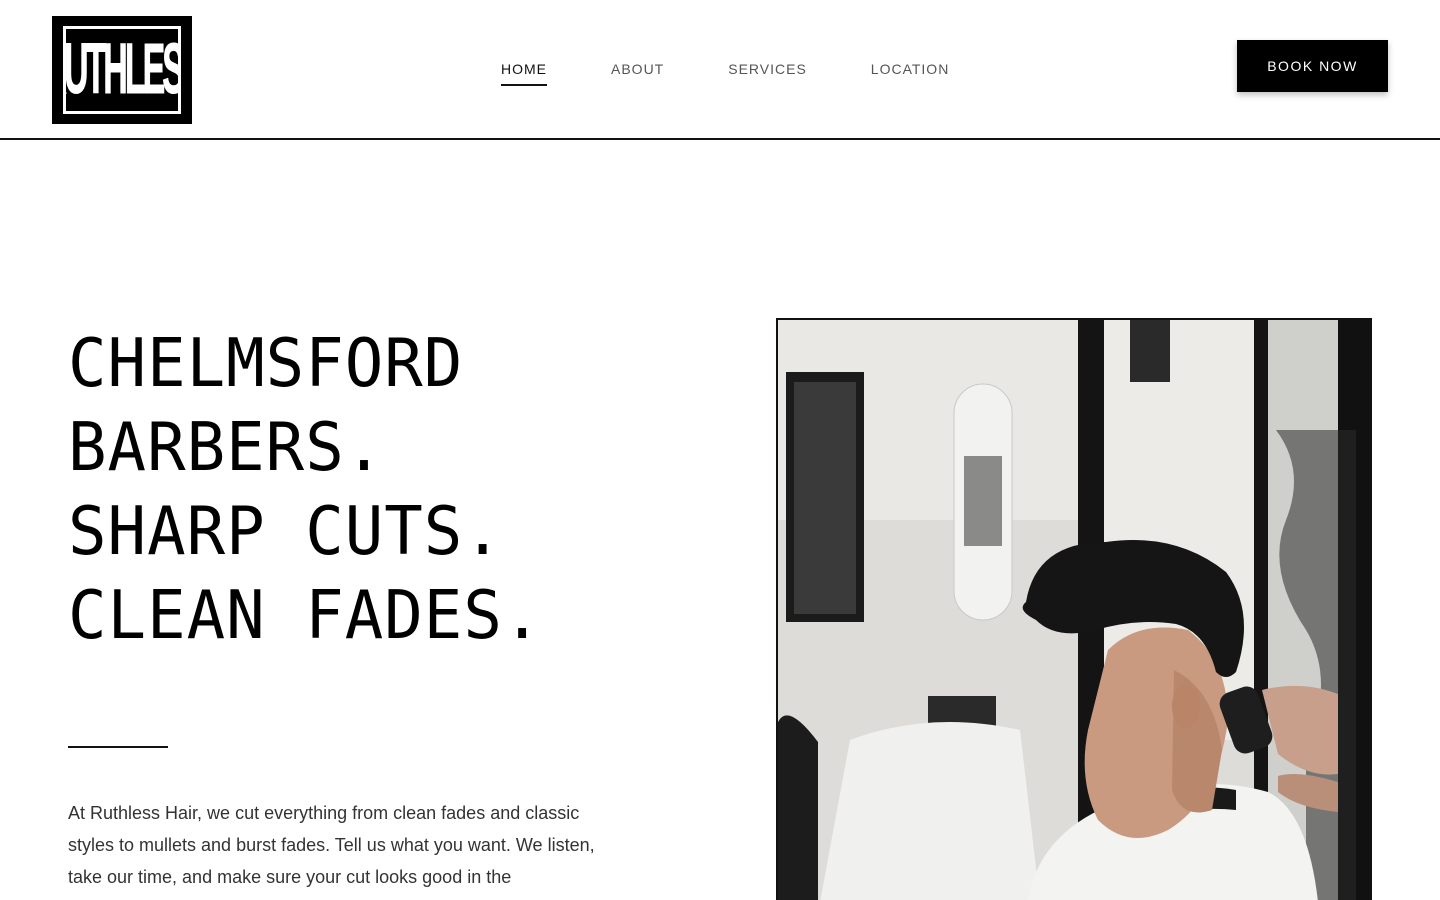  What do you see at coordinates (637, 73) in the screenshot?
I see `nav-about-link: ABOUT` at bounding box center [637, 73].